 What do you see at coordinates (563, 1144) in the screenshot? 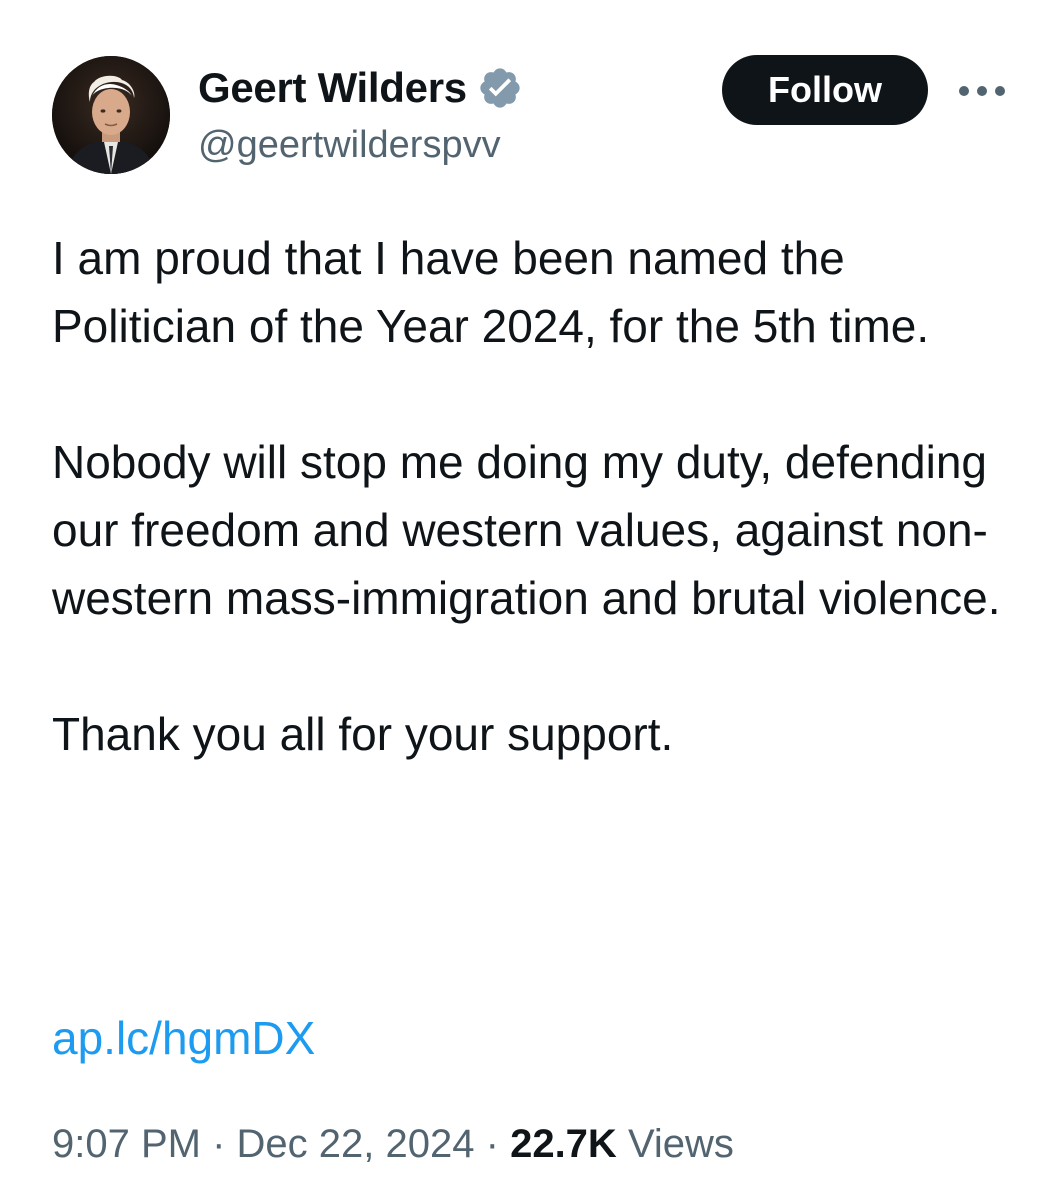
I see `views-count: 22.7K` at bounding box center [563, 1144].